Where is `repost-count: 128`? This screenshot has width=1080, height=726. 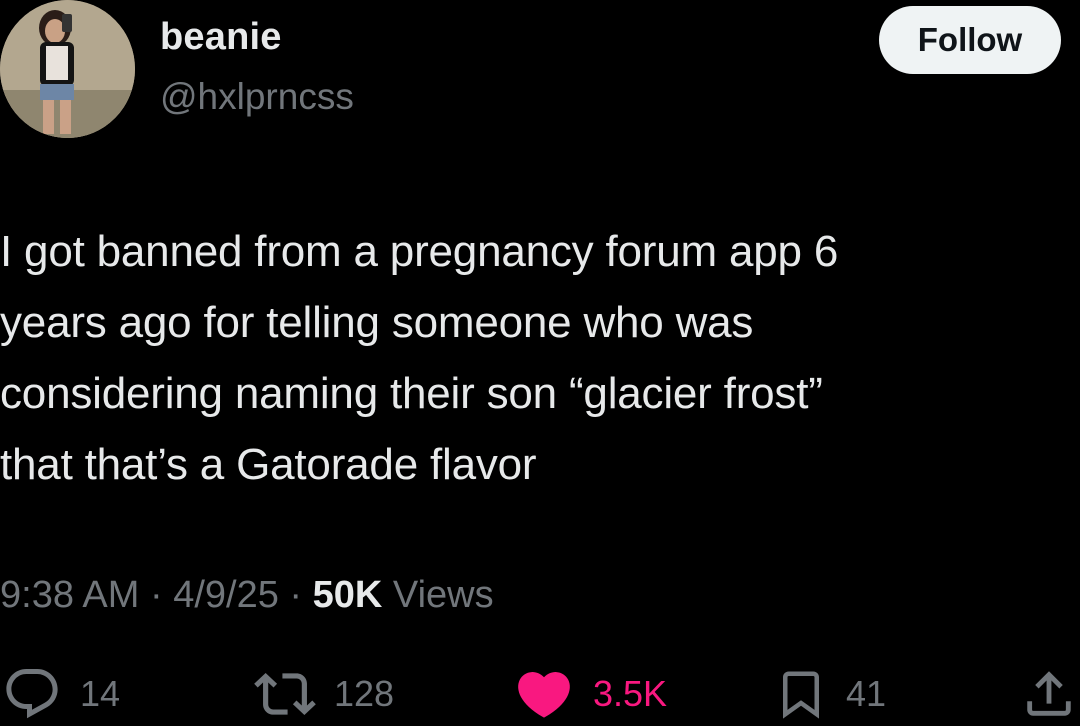
repost-count: 128 is located at coordinates (364, 693).